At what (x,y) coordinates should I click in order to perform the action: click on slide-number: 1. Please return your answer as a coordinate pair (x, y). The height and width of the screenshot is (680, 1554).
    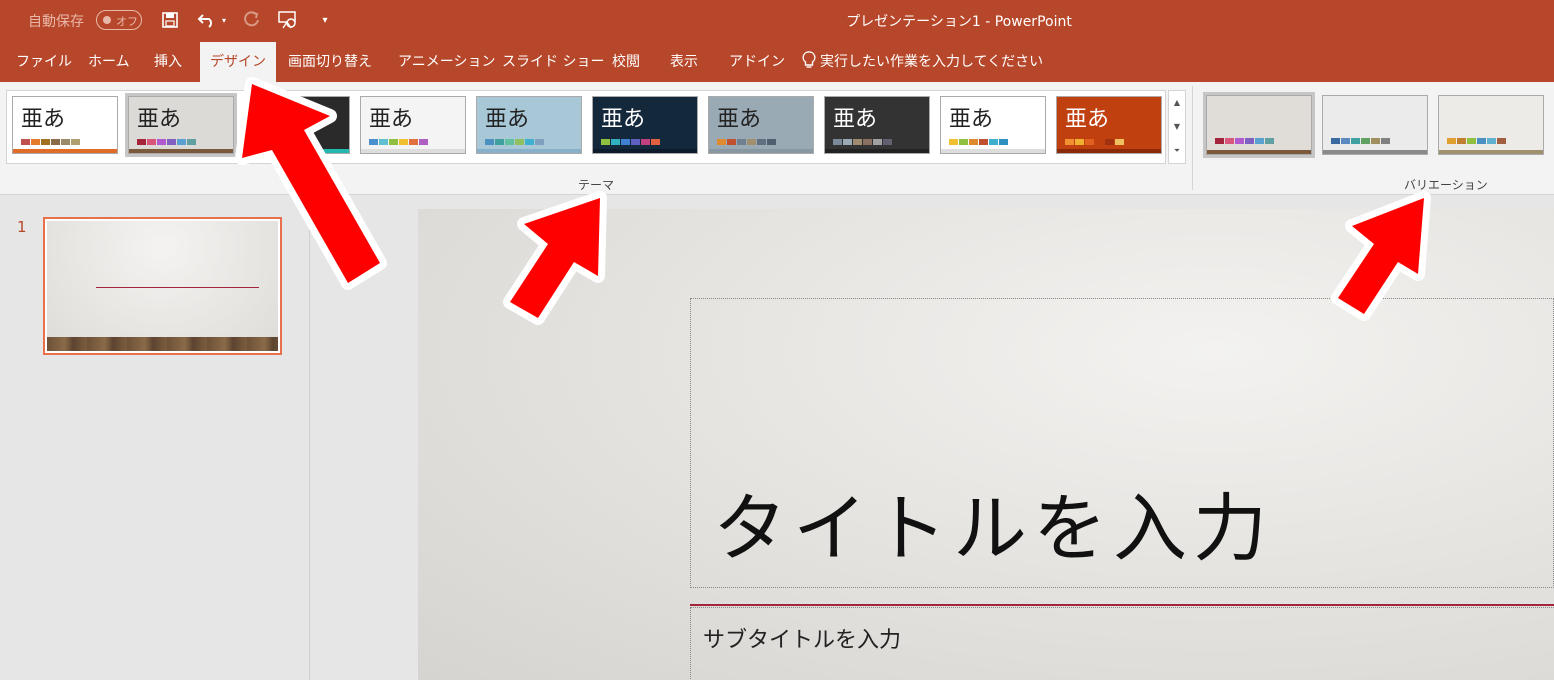
    Looking at the image, I should click on (22, 227).